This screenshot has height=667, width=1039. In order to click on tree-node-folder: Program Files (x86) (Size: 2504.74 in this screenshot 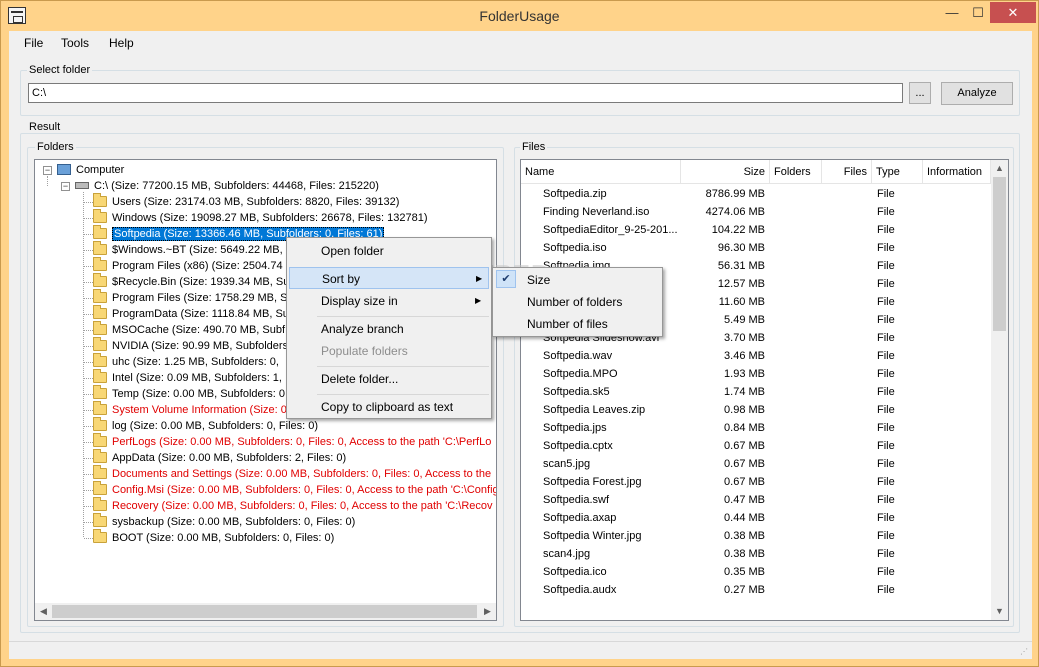, I will do `click(188, 265)`.